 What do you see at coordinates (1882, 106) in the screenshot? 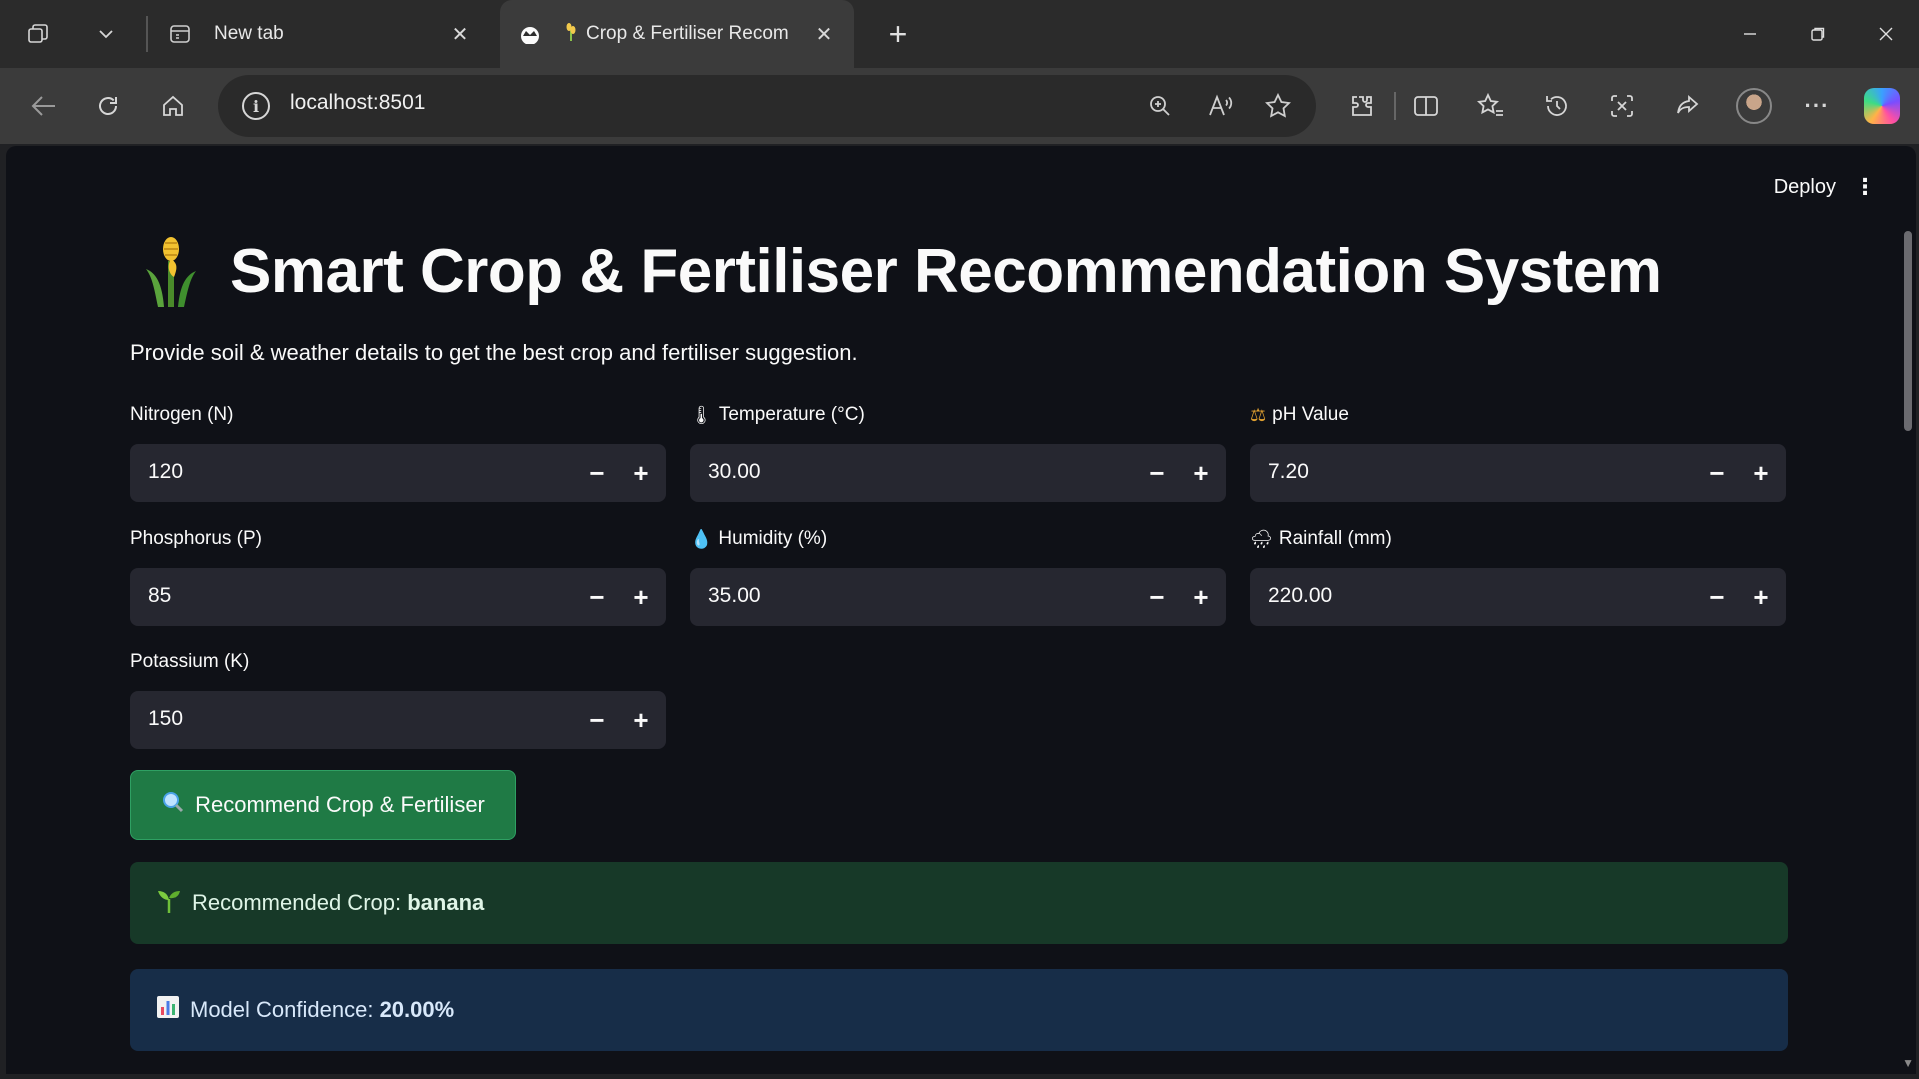
I see `copilot-icon` at bounding box center [1882, 106].